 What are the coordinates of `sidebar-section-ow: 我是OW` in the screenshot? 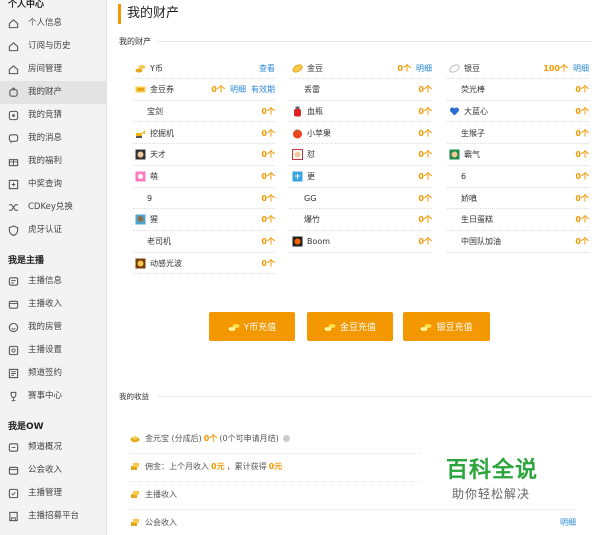 It's located at (26, 427).